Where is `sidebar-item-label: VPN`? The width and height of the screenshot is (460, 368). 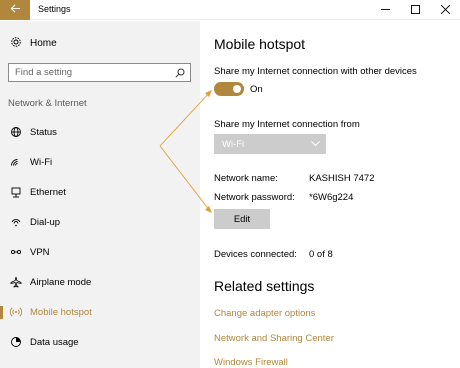
sidebar-item-label: VPN is located at coordinates (40, 252).